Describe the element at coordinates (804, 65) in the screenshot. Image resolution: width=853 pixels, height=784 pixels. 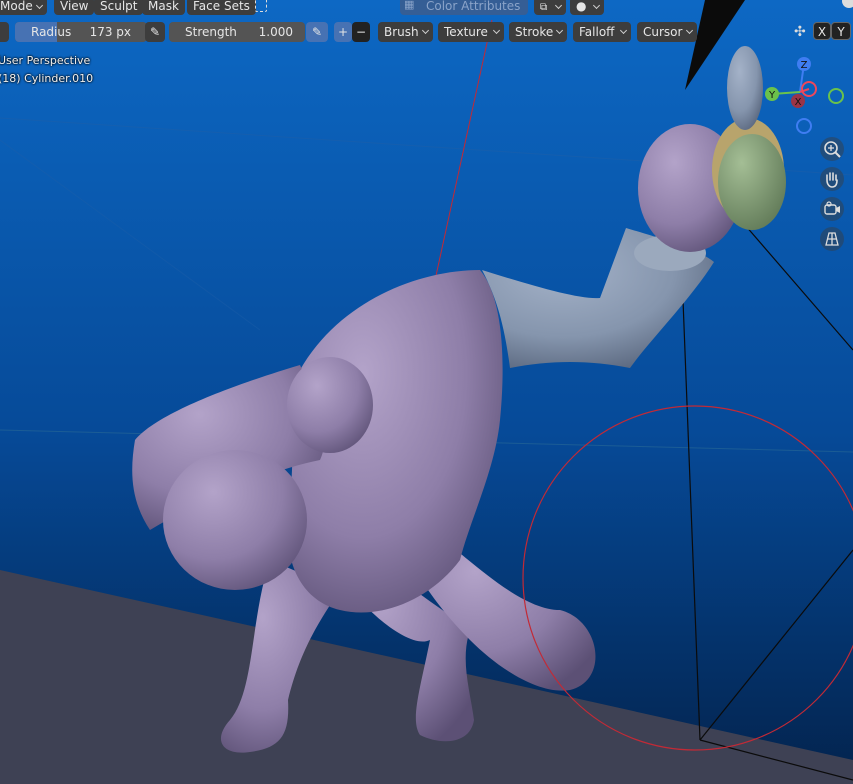
I see `gizmo-z-label: Z` at that location.